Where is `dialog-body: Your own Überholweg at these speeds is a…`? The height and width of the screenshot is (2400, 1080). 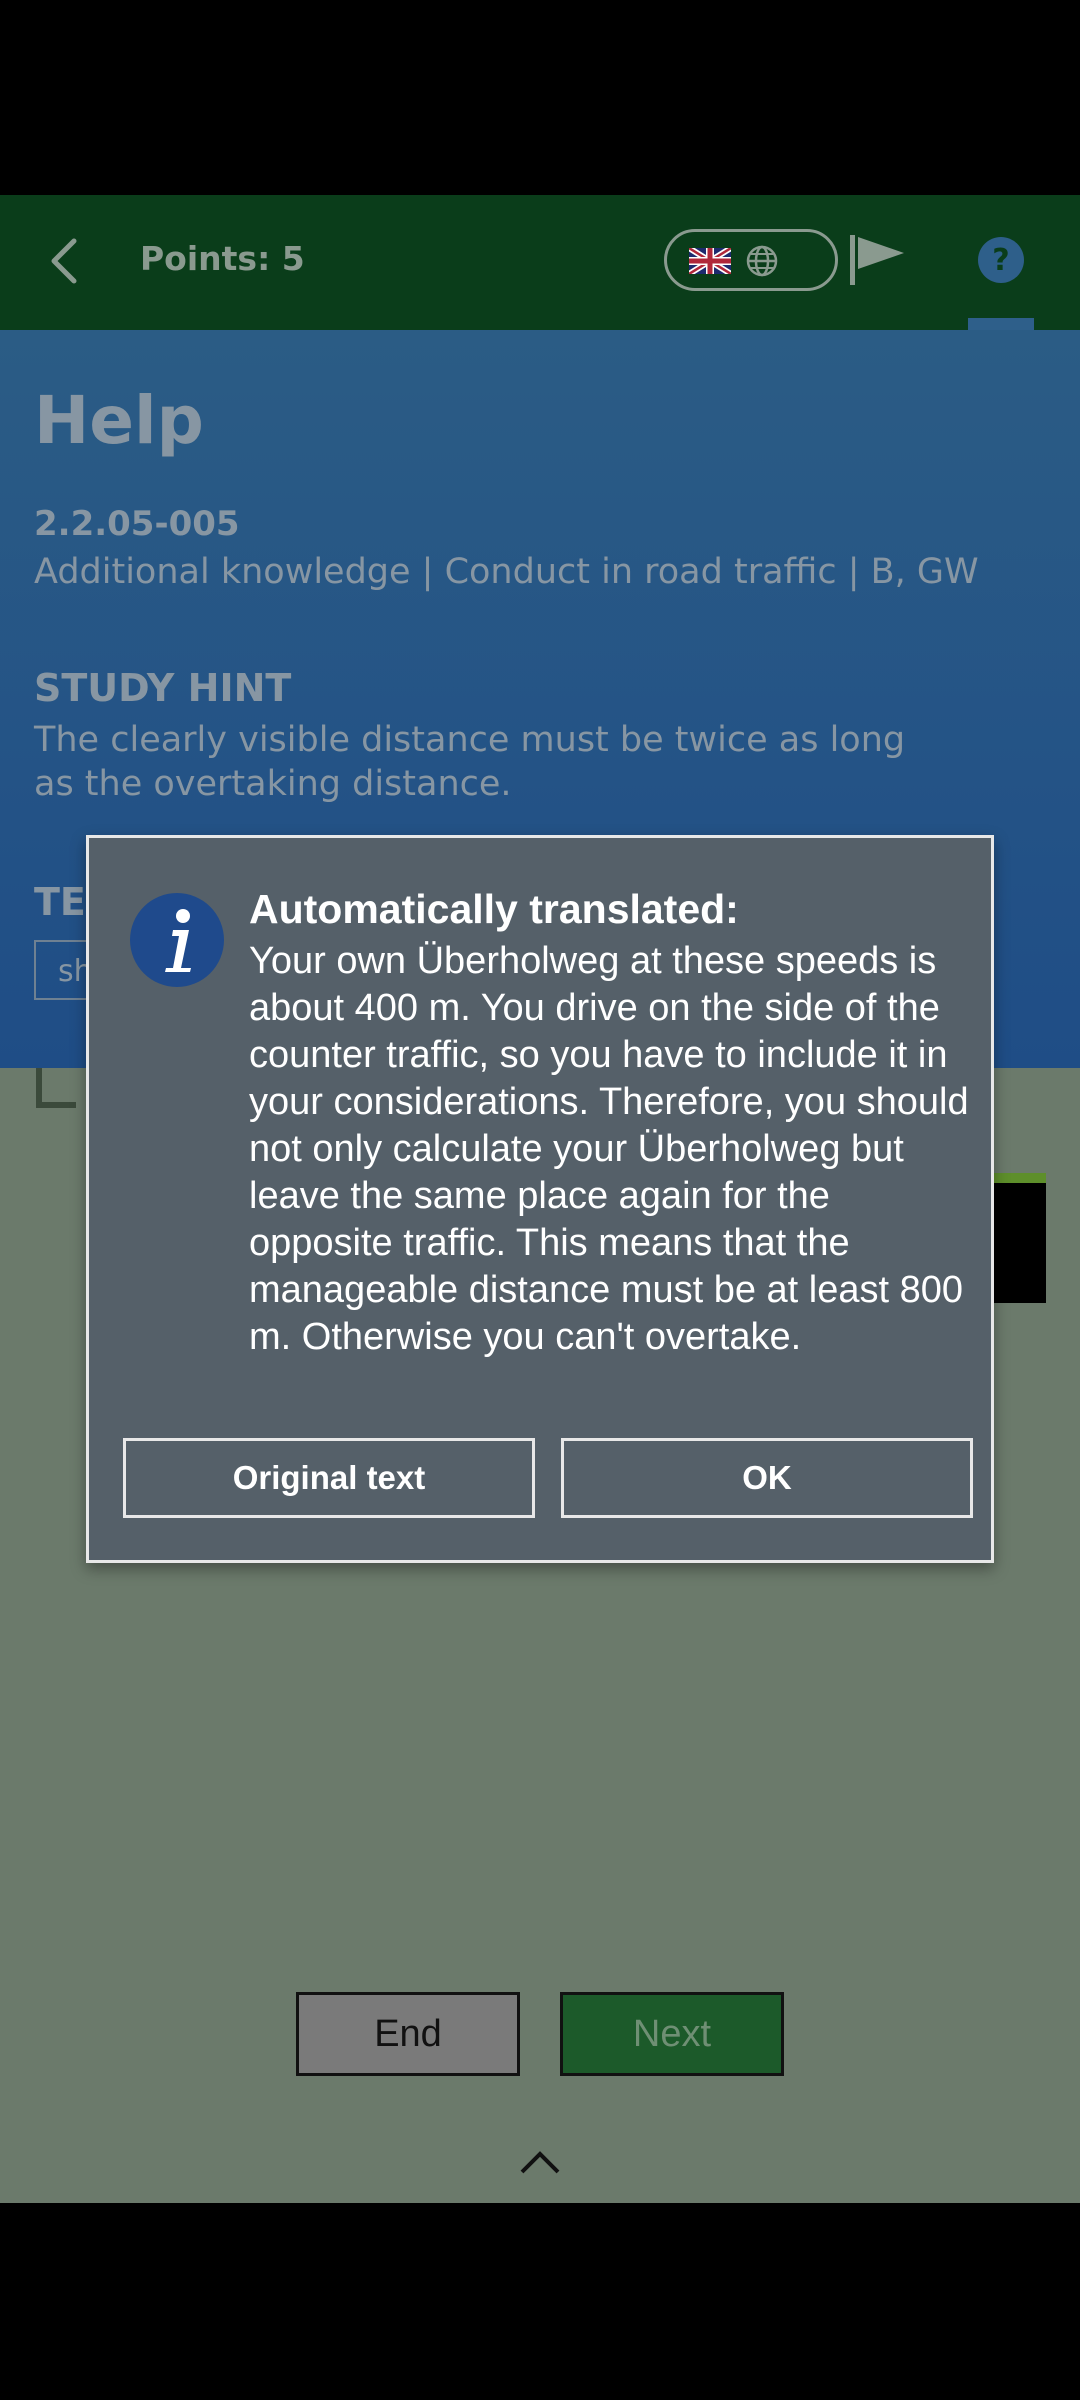
dialog-body: Your own Überholweg at these speeds is a… is located at coordinates (609, 1149).